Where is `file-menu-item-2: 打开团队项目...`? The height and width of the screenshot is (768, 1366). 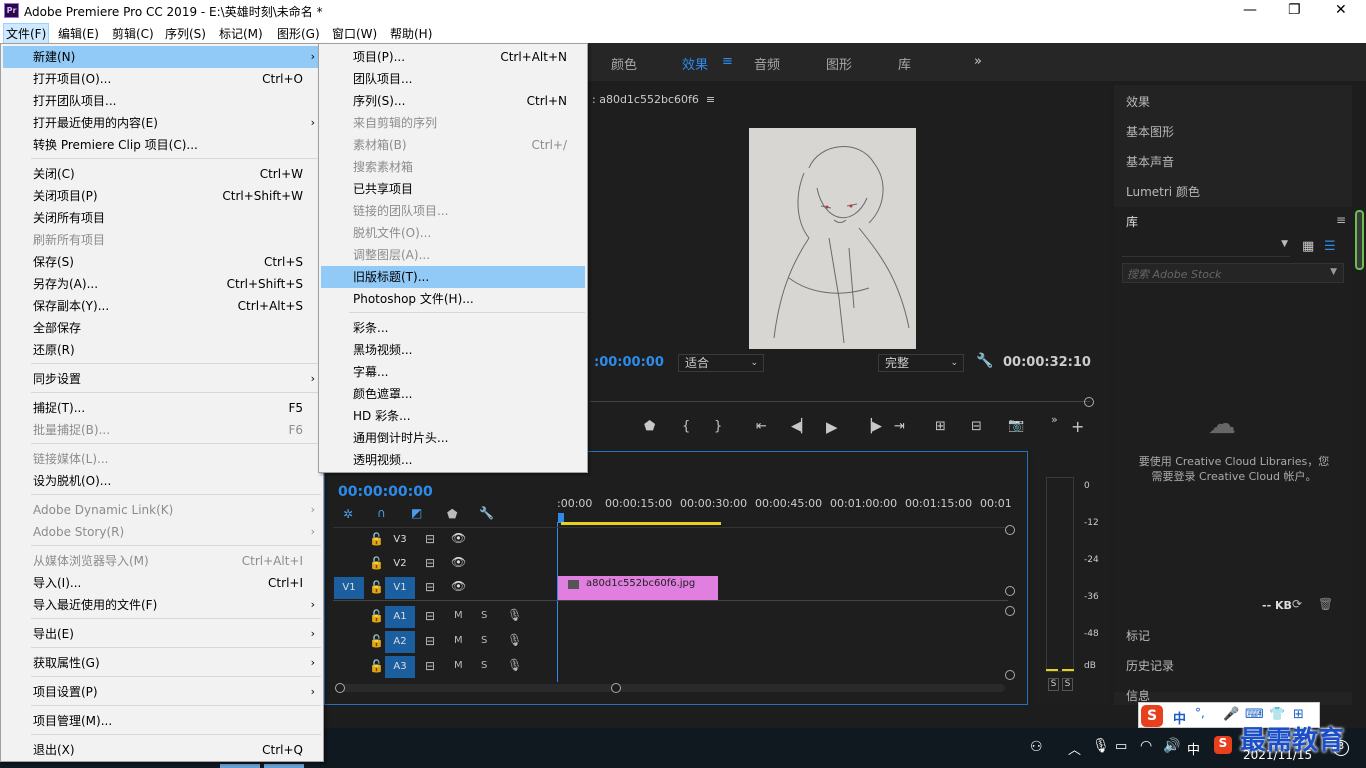
file-menu-item-2: 打开团队项目... is located at coordinates (162, 101).